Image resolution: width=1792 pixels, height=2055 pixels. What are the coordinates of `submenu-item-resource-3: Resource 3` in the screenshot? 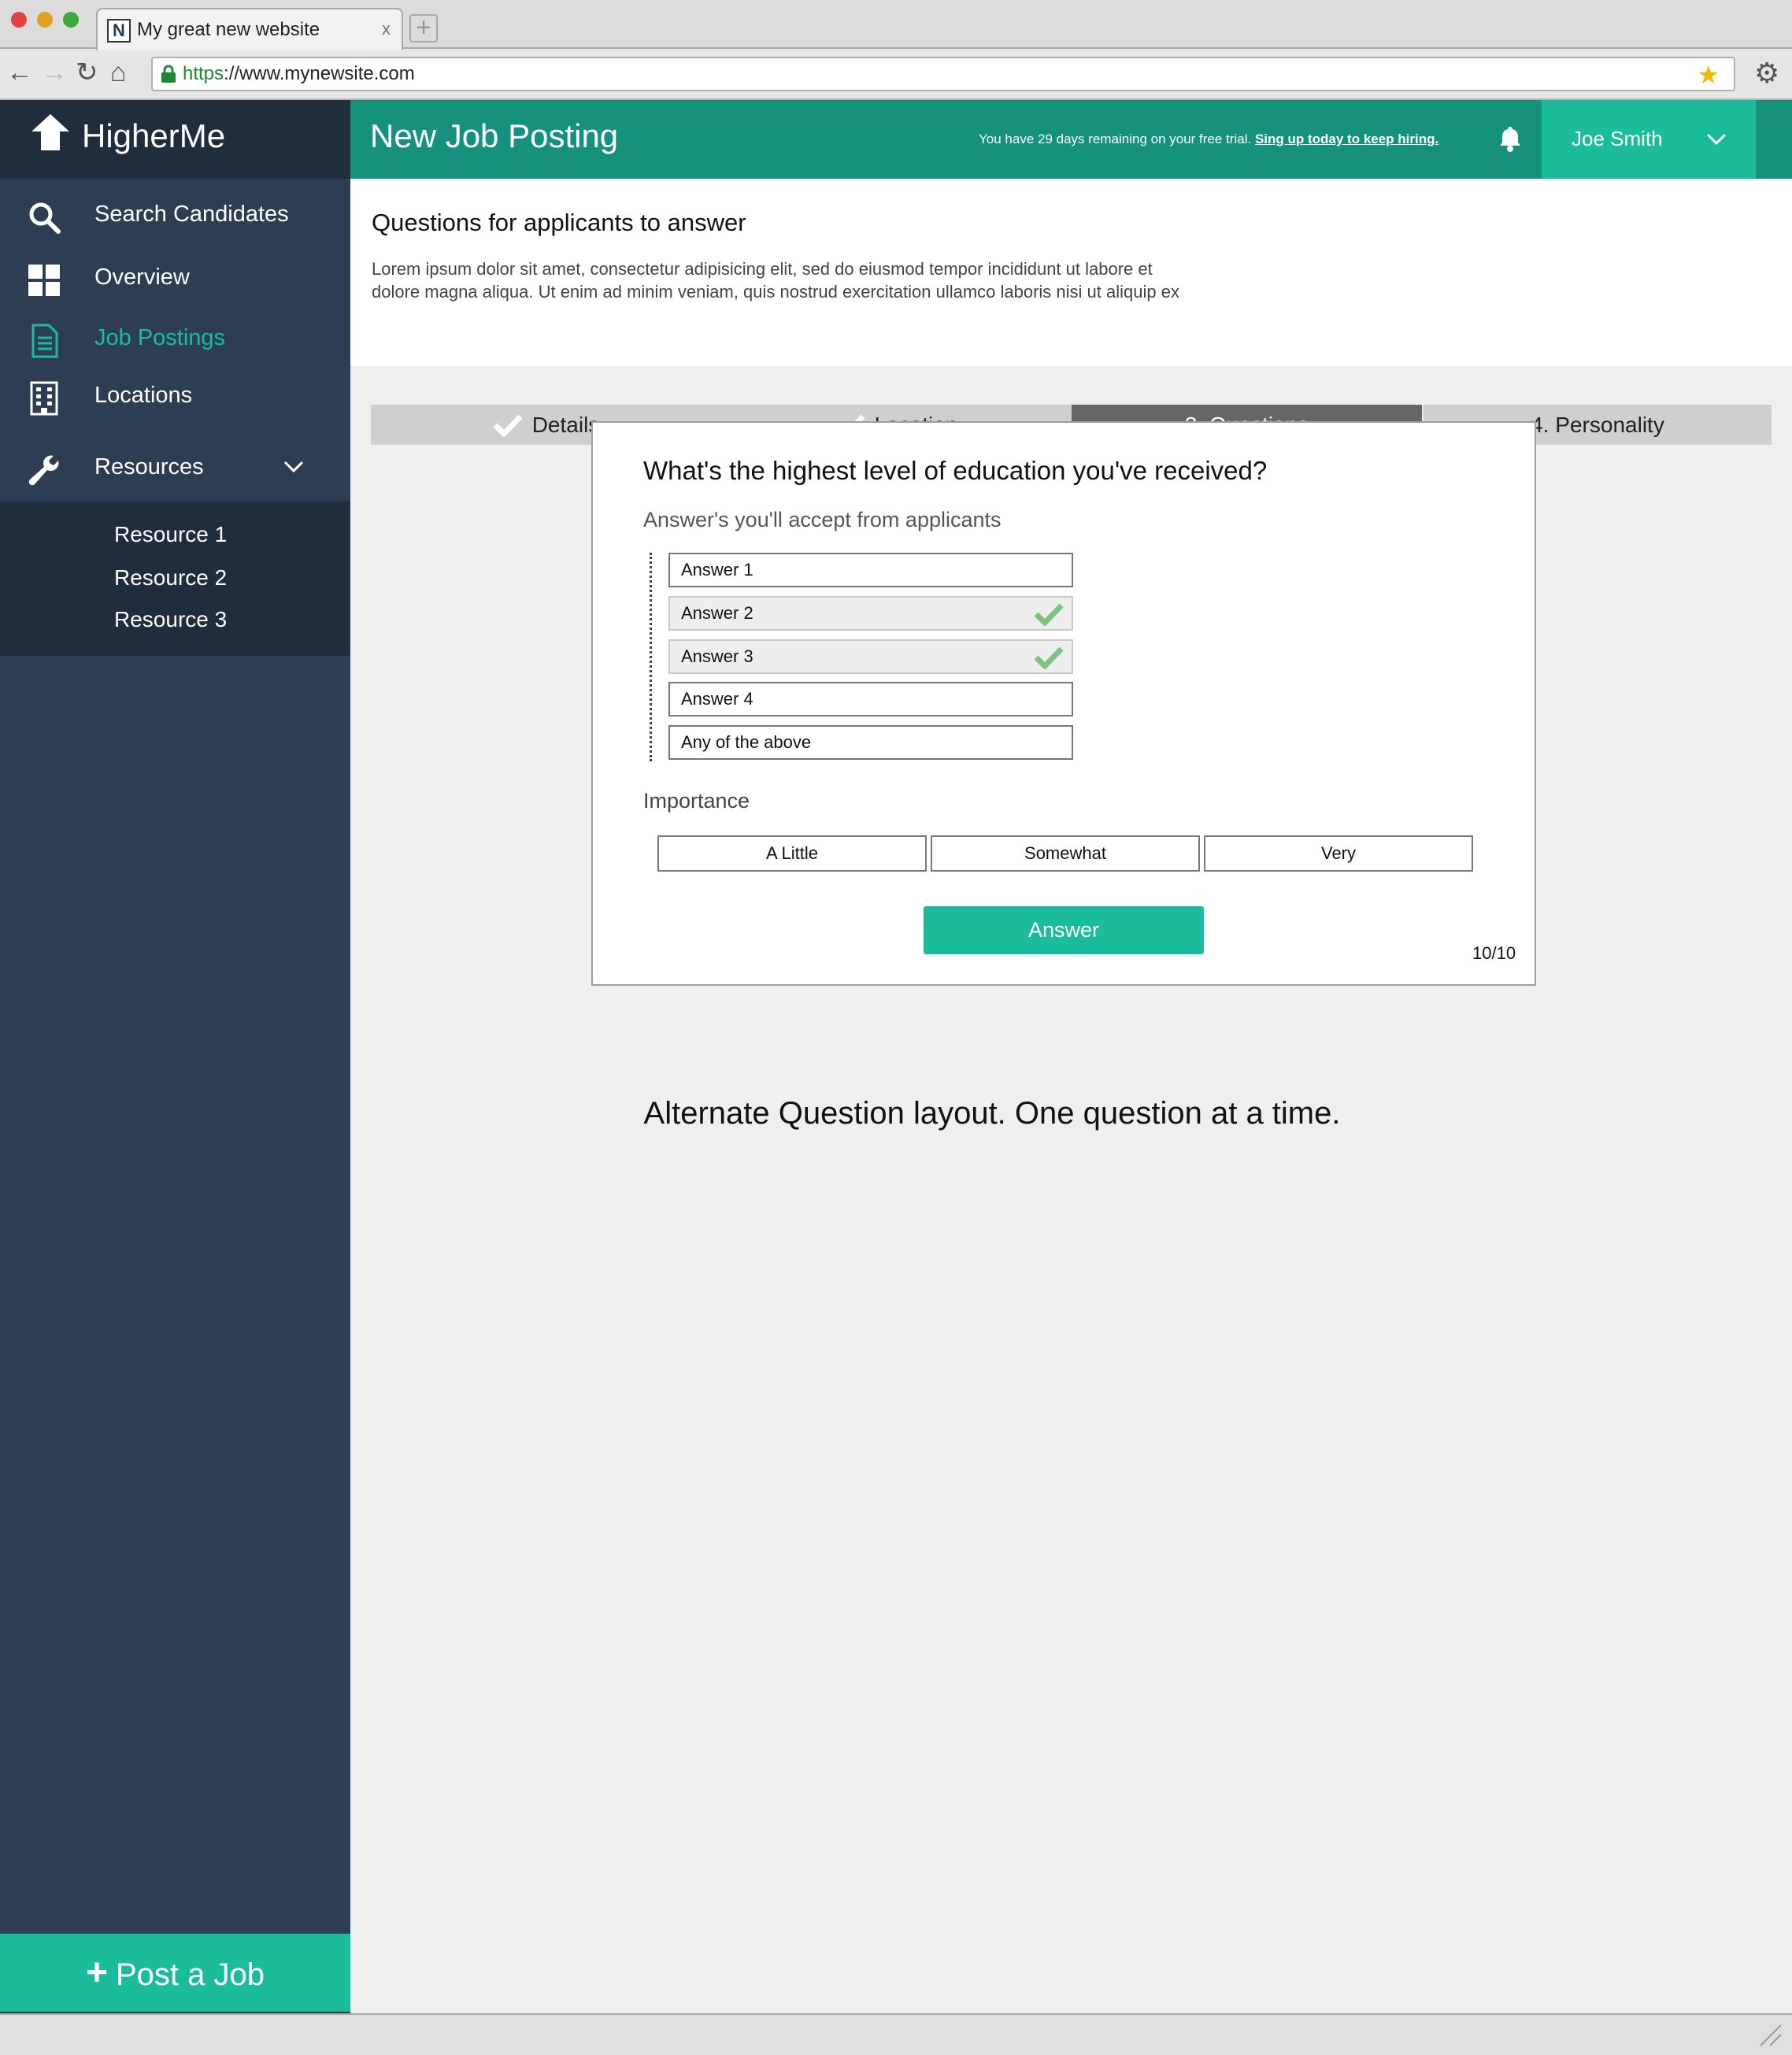 It's located at (170, 619).